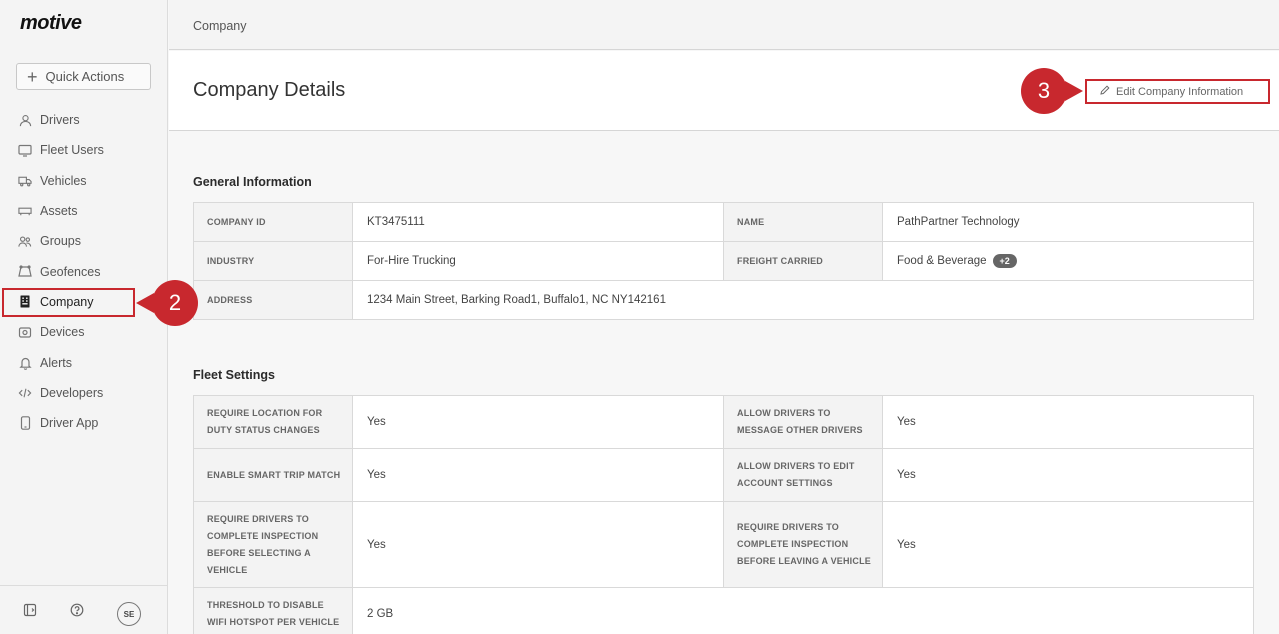  Describe the element at coordinates (273, 222) in the screenshot. I see `company-id-label: COMPANY ID` at that location.